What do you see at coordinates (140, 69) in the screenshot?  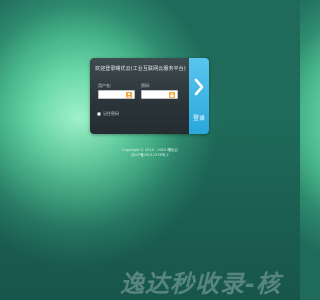 I see `login-title: 欢迎登录曙优云(工业互联网云服务平台)` at bounding box center [140, 69].